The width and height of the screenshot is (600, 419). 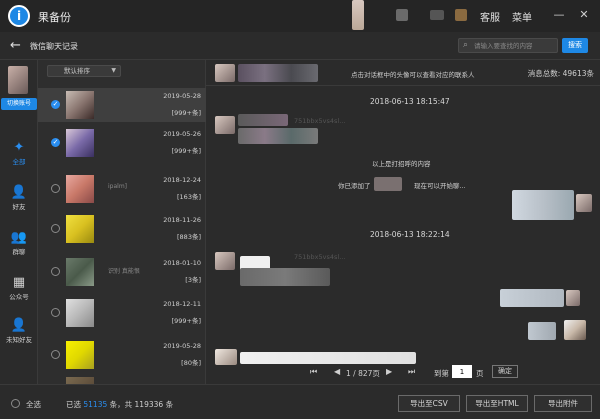 I want to click on friend-icon: 👤, so click(x=19, y=192).